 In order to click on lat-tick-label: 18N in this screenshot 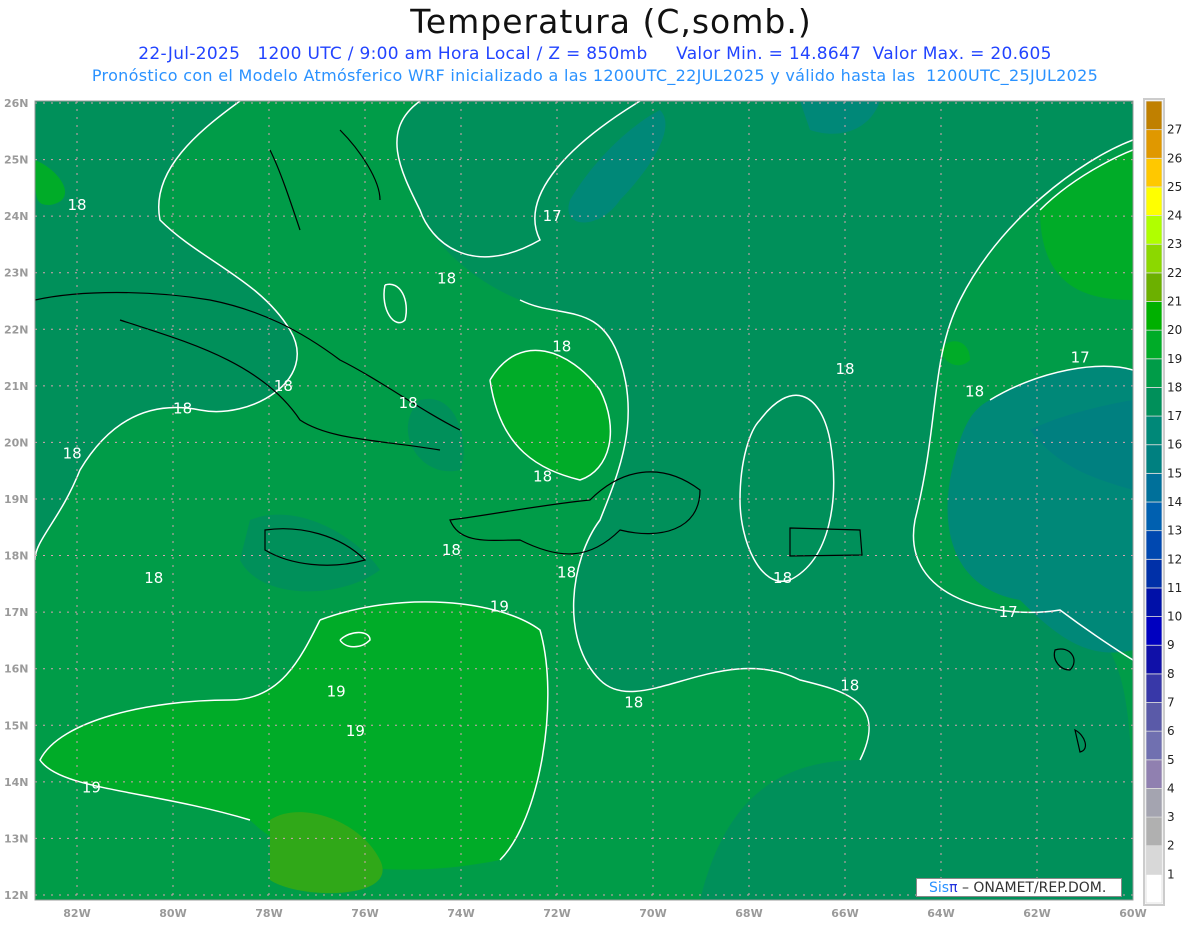, I will do `click(16, 556)`.